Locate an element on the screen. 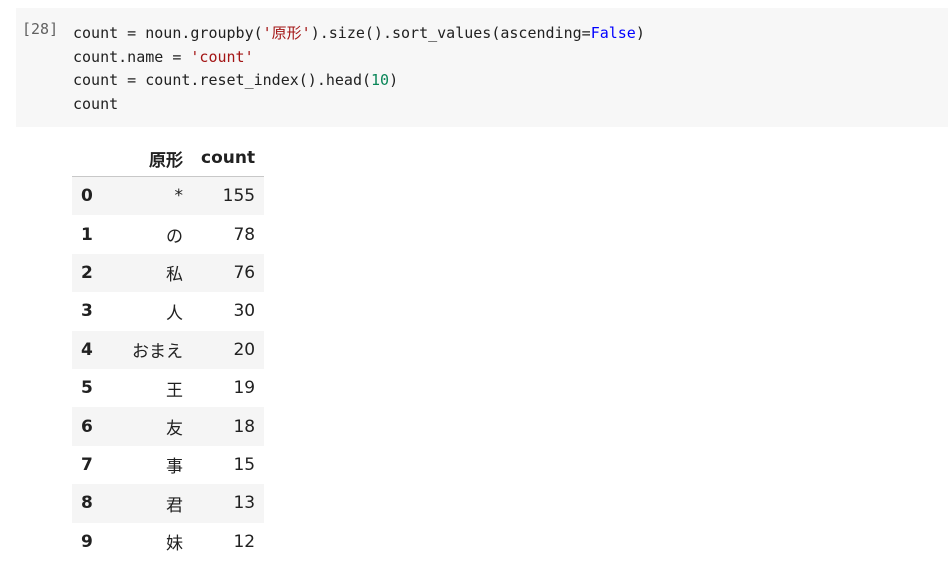 The image size is (948, 567). word-cell: * is located at coordinates (179, 196).